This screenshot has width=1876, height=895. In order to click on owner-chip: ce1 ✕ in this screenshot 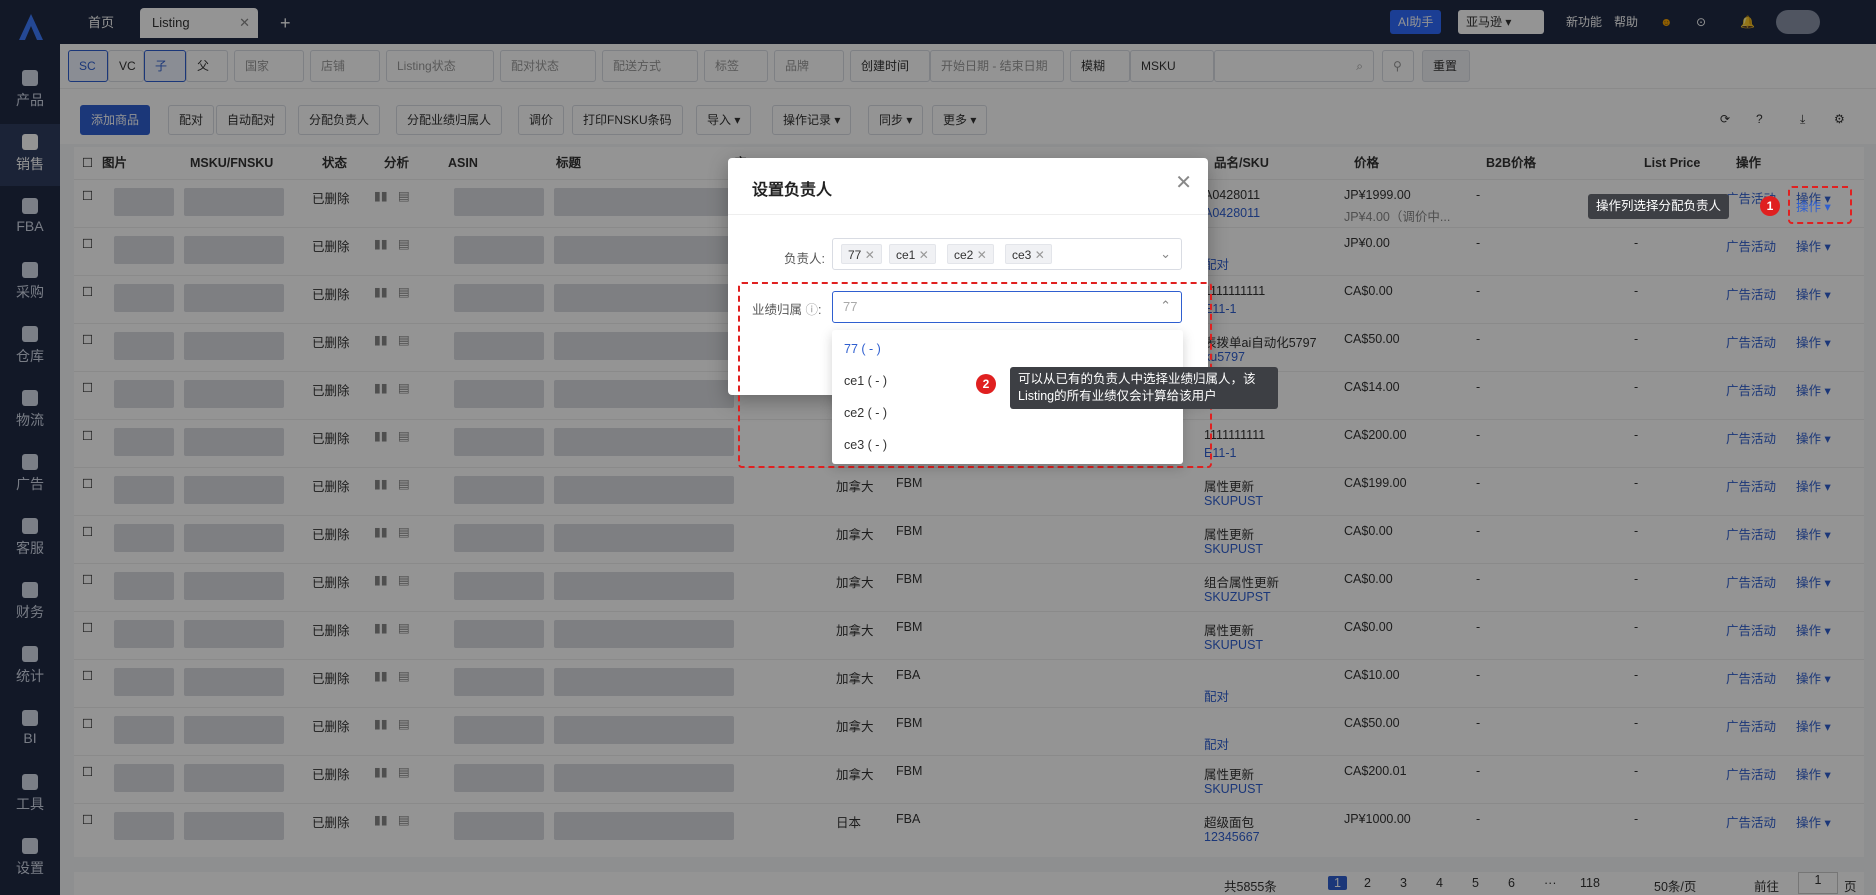, I will do `click(912, 254)`.